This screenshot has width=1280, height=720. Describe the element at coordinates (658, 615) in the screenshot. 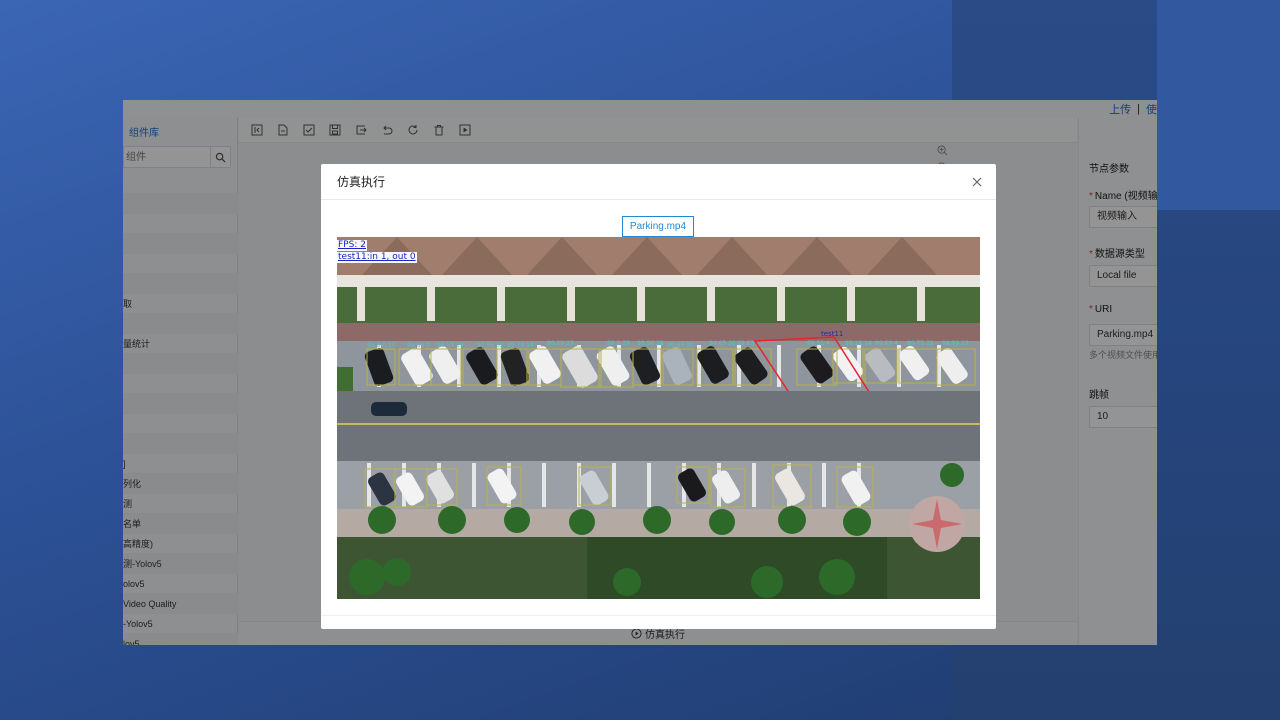

I see `modal-footer` at that location.